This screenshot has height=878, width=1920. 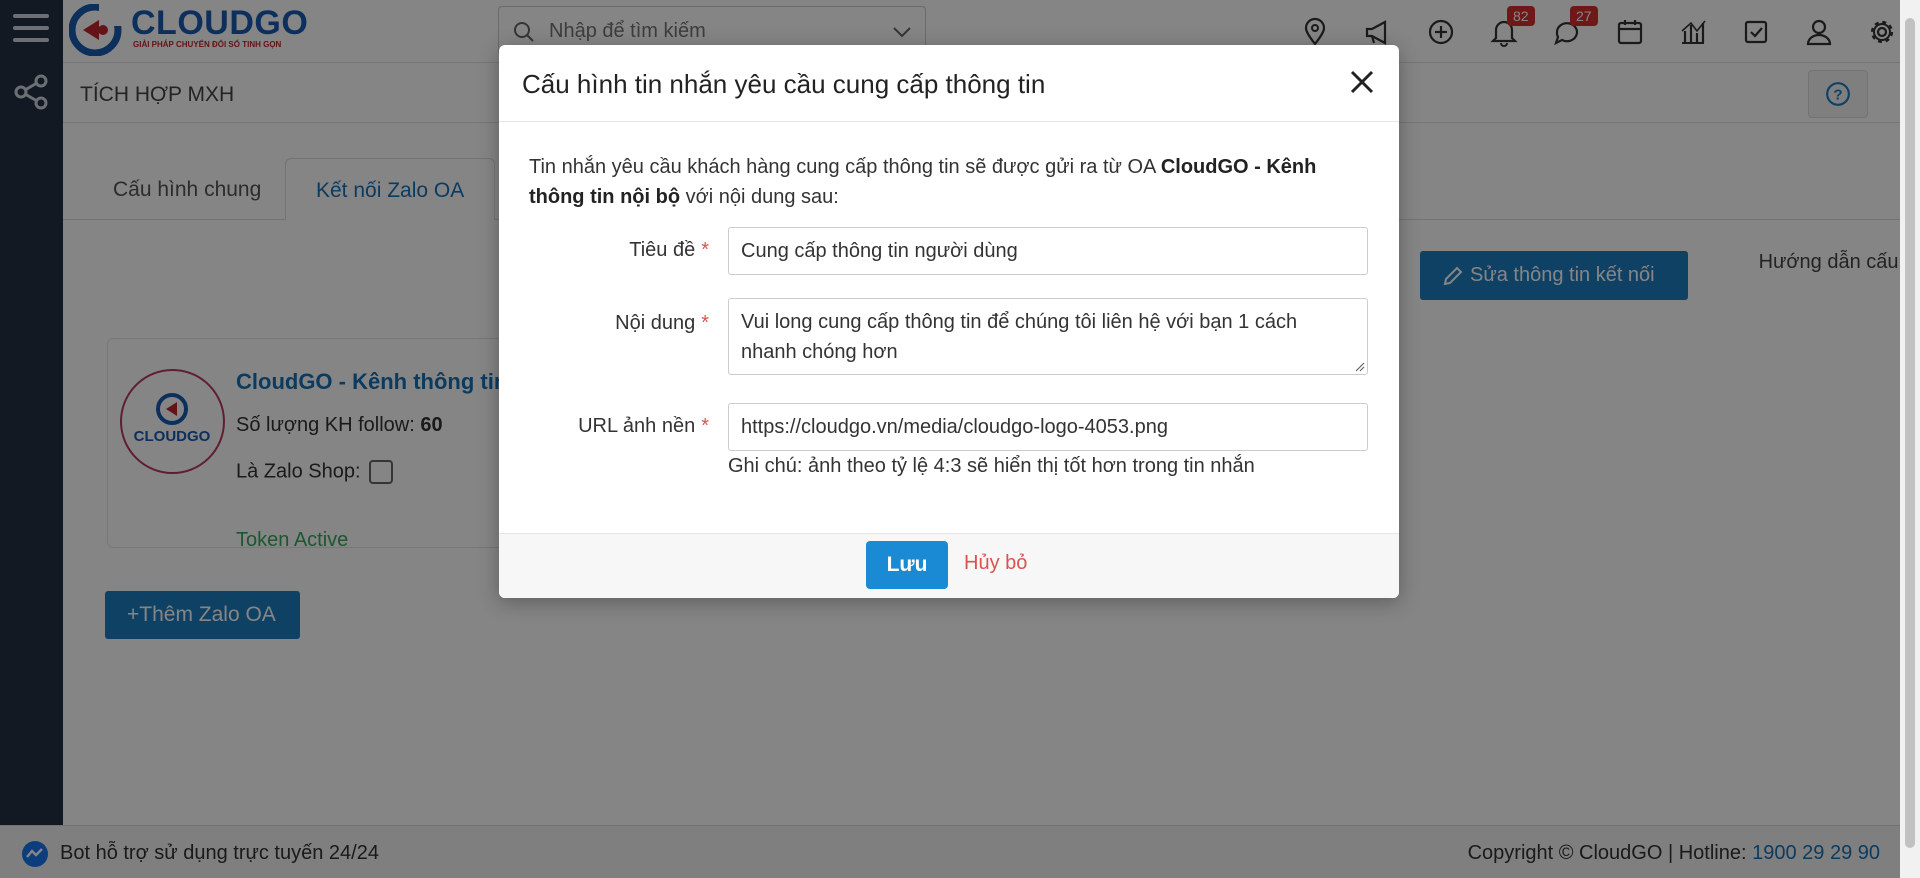 I want to click on intro-suffix: với nội dung sau:, so click(x=762, y=197).